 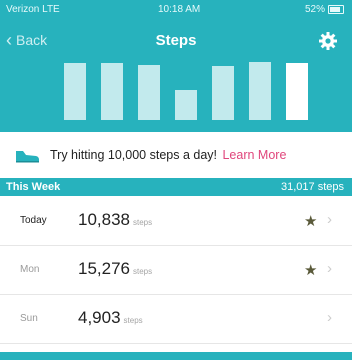 I want to click on battery-indicator: 52%, so click(x=324, y=9).